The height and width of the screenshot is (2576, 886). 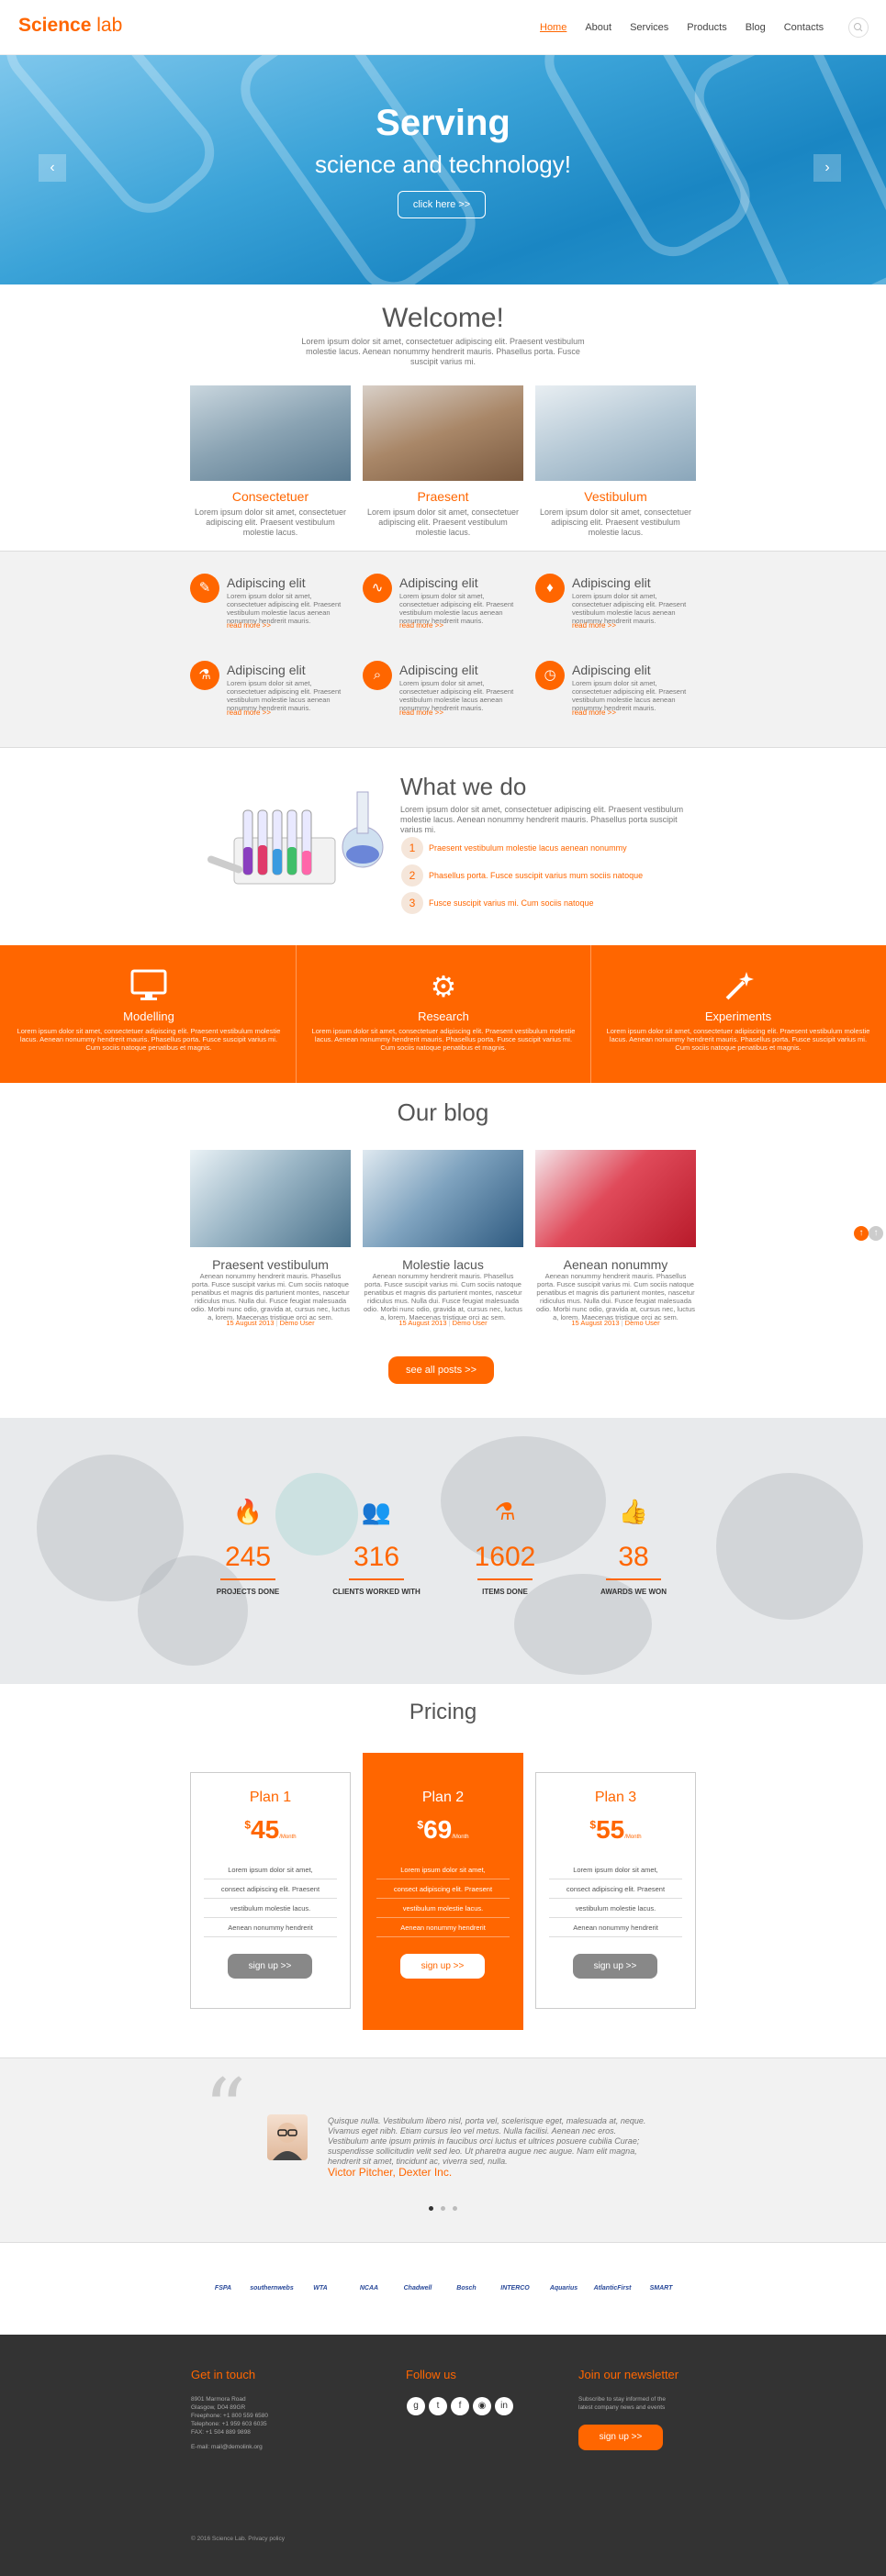 What do you see at coordinates (504, 2406) in the screenshot?
I see `linkedin-icon: in` at bounding box center [504, 2406].